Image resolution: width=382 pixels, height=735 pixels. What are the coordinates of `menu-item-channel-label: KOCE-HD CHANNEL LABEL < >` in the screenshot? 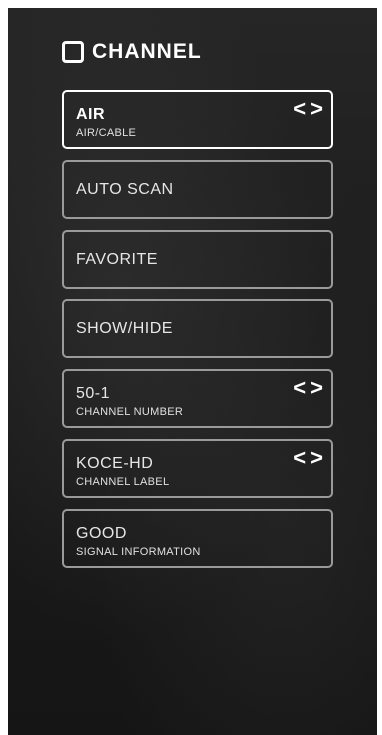 It's located at (197, 468).